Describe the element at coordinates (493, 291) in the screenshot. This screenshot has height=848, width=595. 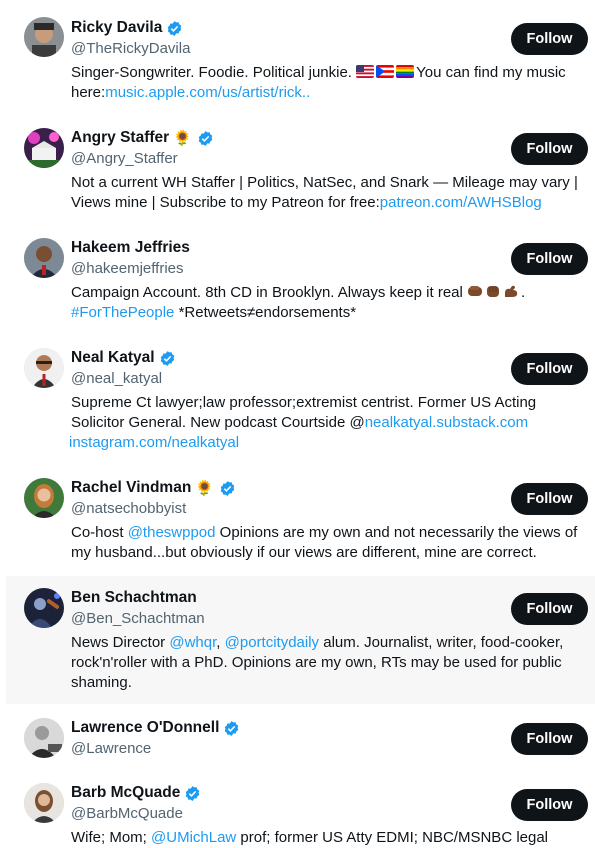
I see `fist-front-icon` at that location.